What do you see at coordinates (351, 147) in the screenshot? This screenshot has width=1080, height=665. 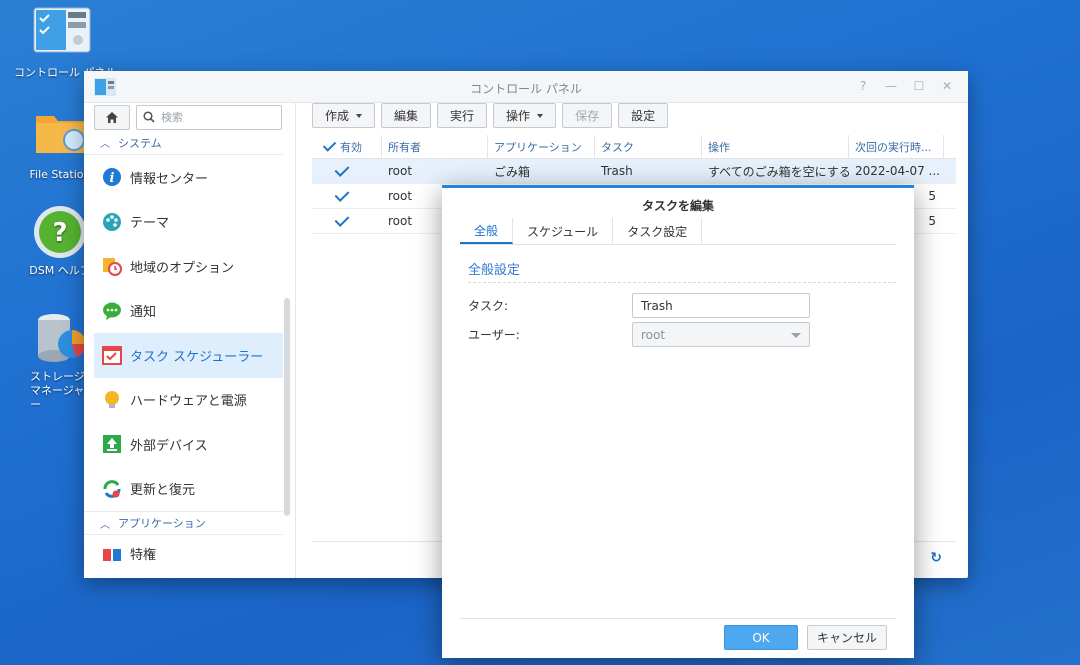 I see `header-label: 有効` at bounding box center [351, 147].